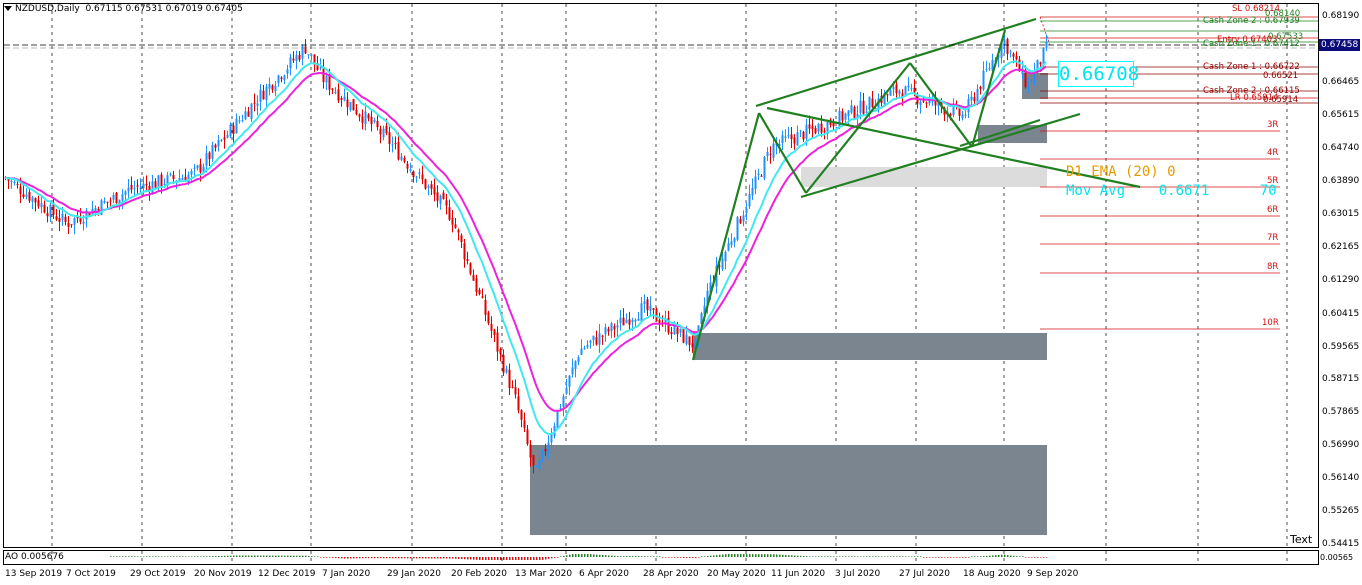 This screenshot has width=1362, height=585. What do you see at coordinates (91, 574) in the screenshot?
I see `date-tick-label: 7 Oct 2019` at bounding box center [91, 574].